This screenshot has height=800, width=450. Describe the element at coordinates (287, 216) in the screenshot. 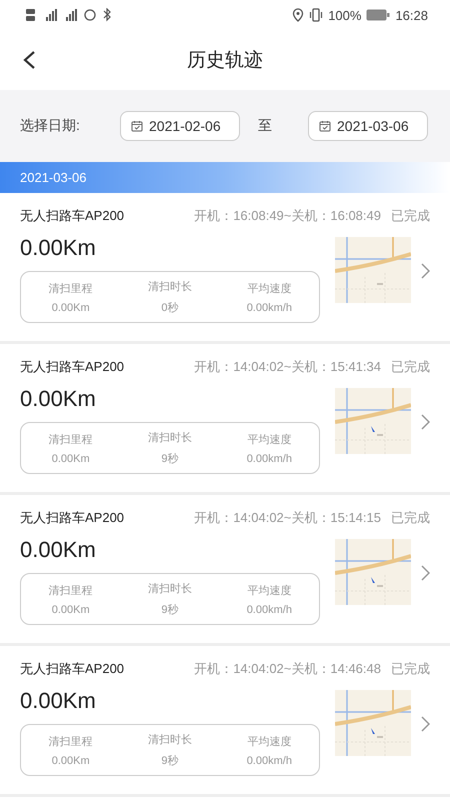

I see `time-range: 开机：16:08:49~关机：16:08:49` at that location.